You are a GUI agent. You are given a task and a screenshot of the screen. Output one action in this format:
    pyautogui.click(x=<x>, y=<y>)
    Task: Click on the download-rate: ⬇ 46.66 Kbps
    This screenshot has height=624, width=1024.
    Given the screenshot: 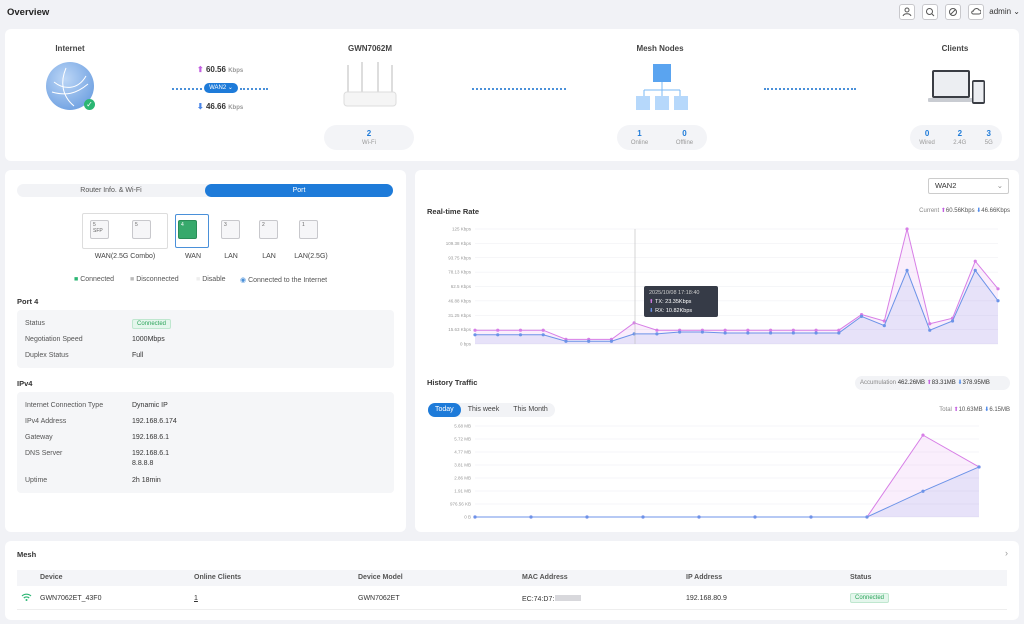 What is the action you would take?
    pyautogui.click(x=220, y=106)
    